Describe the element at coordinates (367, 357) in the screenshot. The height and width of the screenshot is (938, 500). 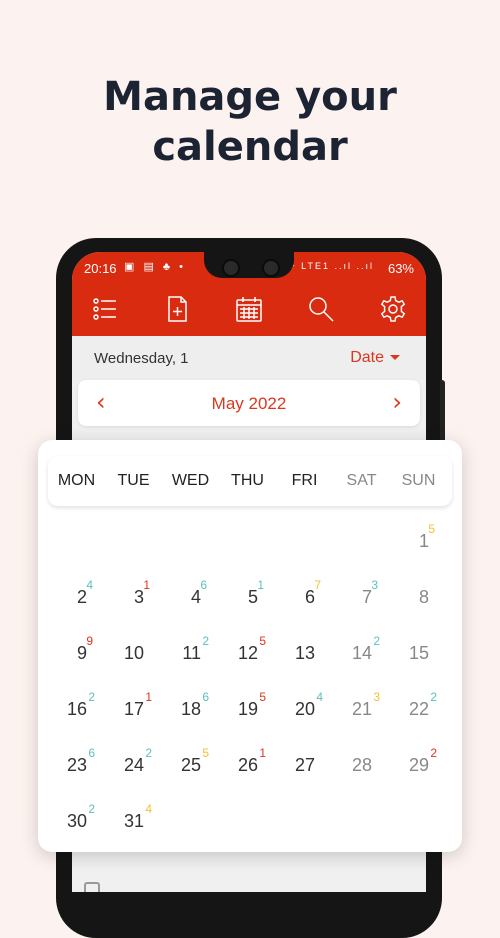
I see `sort-dropdown-label: Date` at that location.